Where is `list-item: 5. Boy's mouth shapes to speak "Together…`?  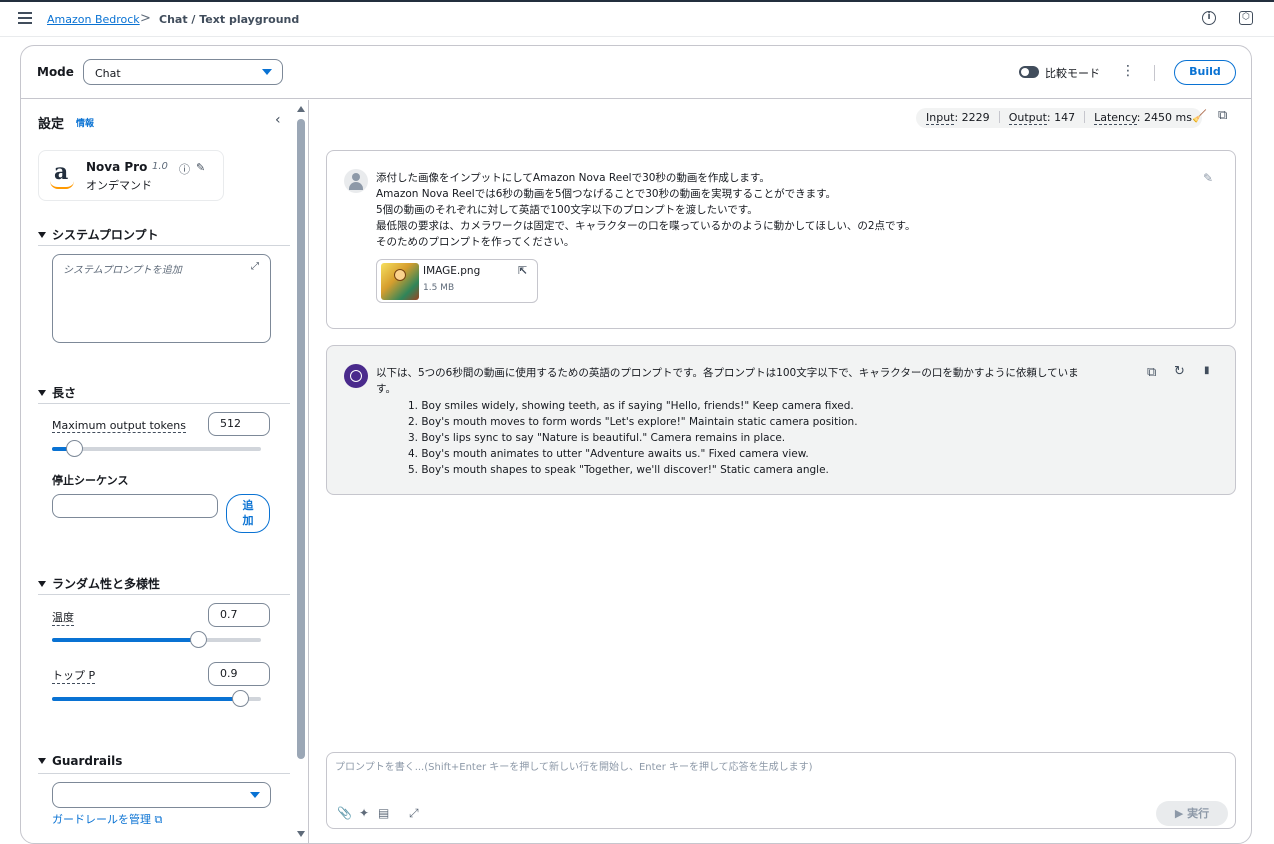 list-item: 5. Boy's mouth shapes to speak "Together… is located at coordinates (618, 470).